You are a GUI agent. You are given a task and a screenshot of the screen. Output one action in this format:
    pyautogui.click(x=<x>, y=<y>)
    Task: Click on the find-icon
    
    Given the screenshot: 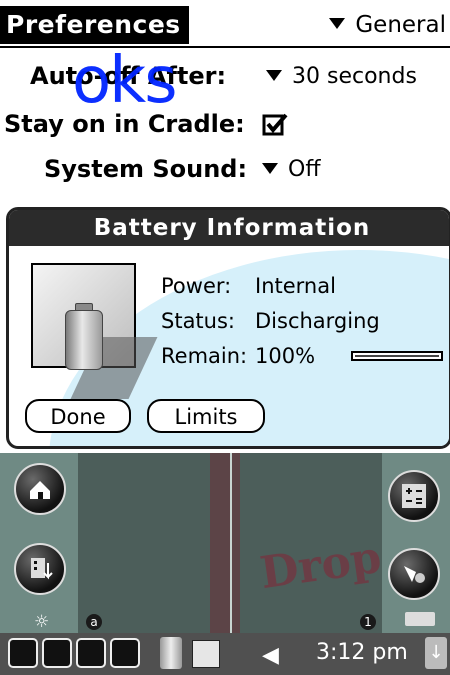 What is the action you would take?
    pyautogui.click(x=414, y=574)
    